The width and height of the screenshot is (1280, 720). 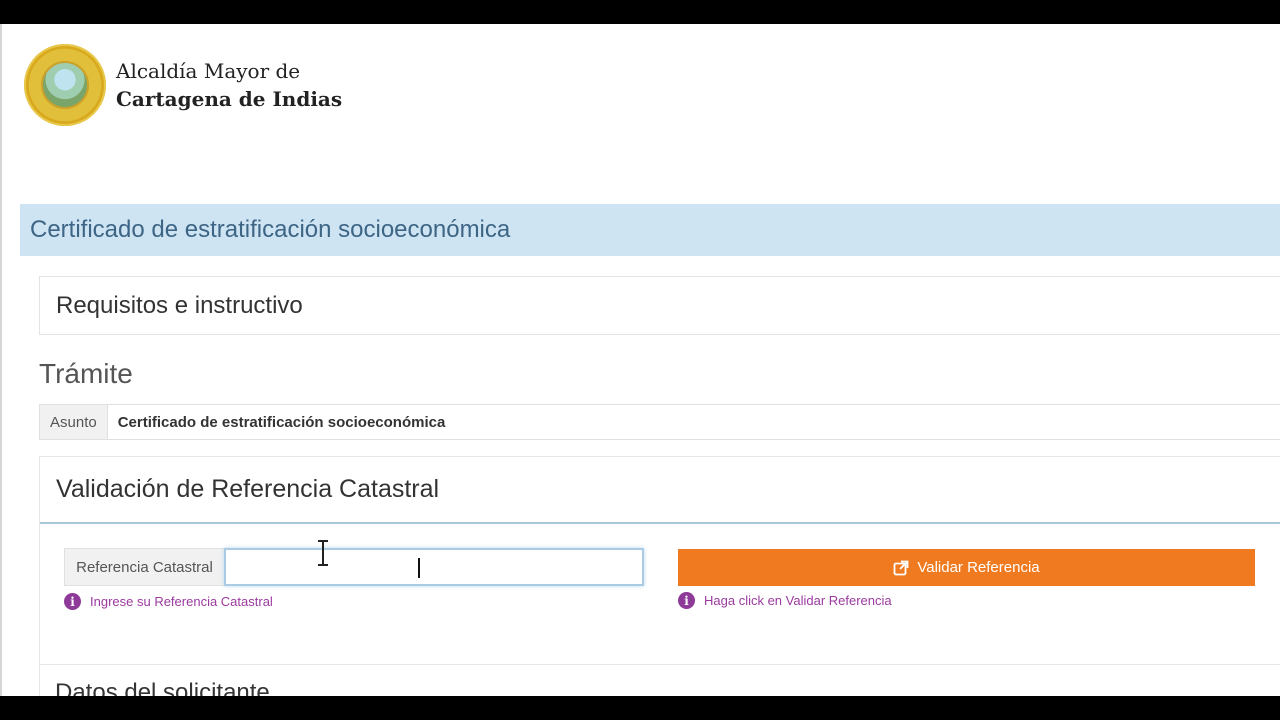 I want to click on validate-reference-help: i Haga click en Validar Referencia, so click(x=785, y=600).